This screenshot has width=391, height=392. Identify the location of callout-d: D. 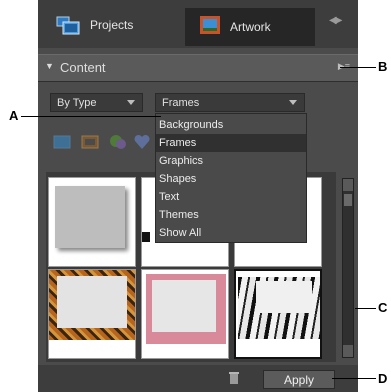
(383, 378).